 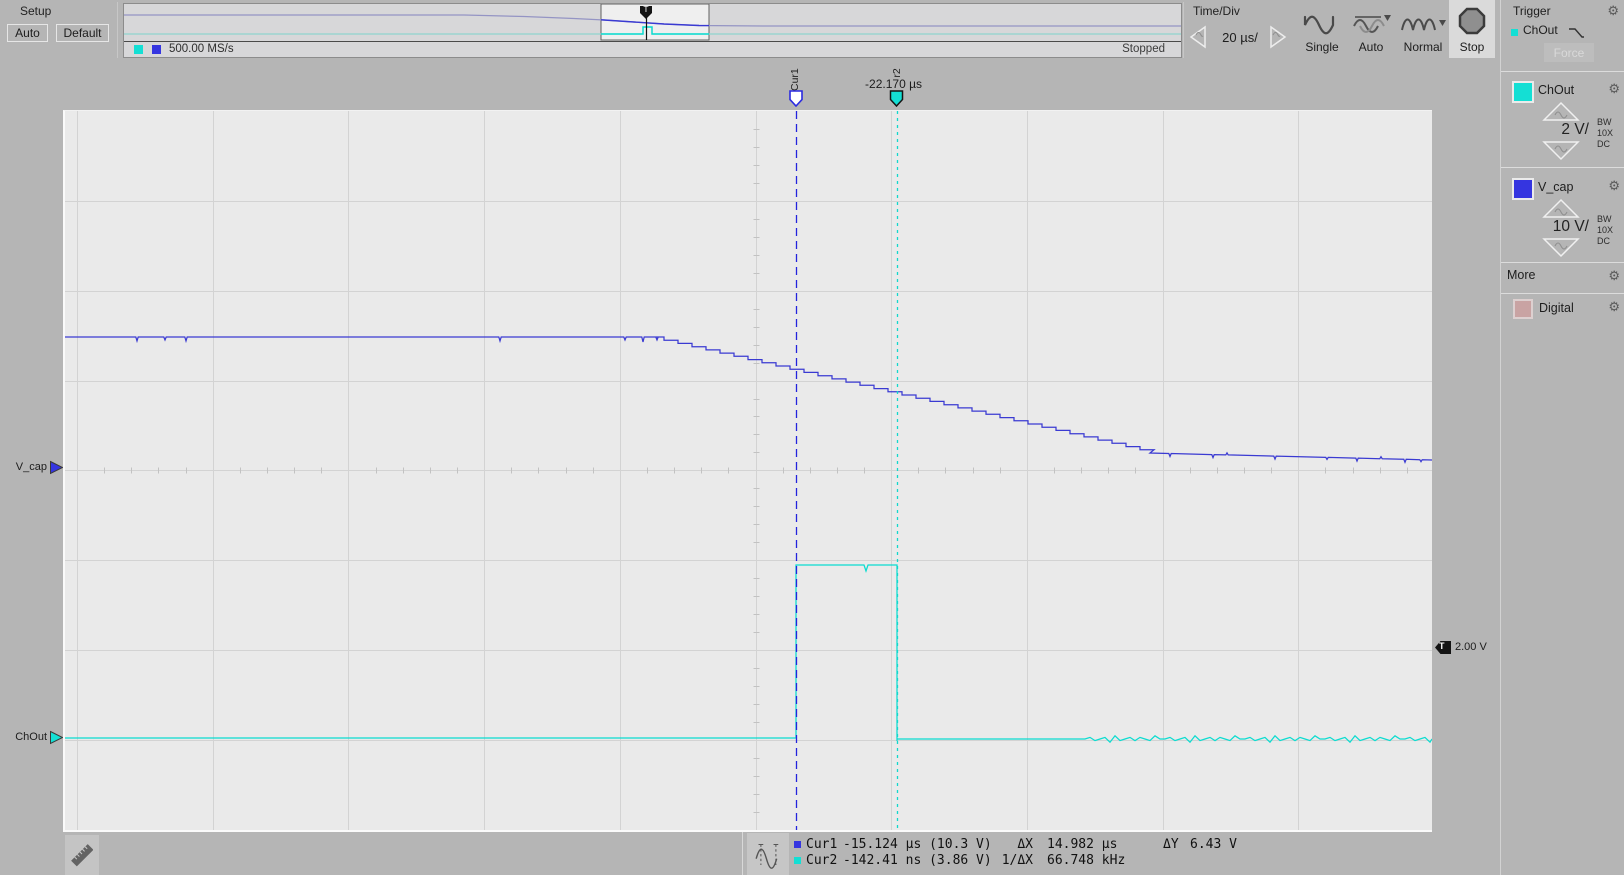 What do you see at coordinates (82, 33) in the screenshot?
I see `setup-default-button: Default` at bounding box center [82, 33].